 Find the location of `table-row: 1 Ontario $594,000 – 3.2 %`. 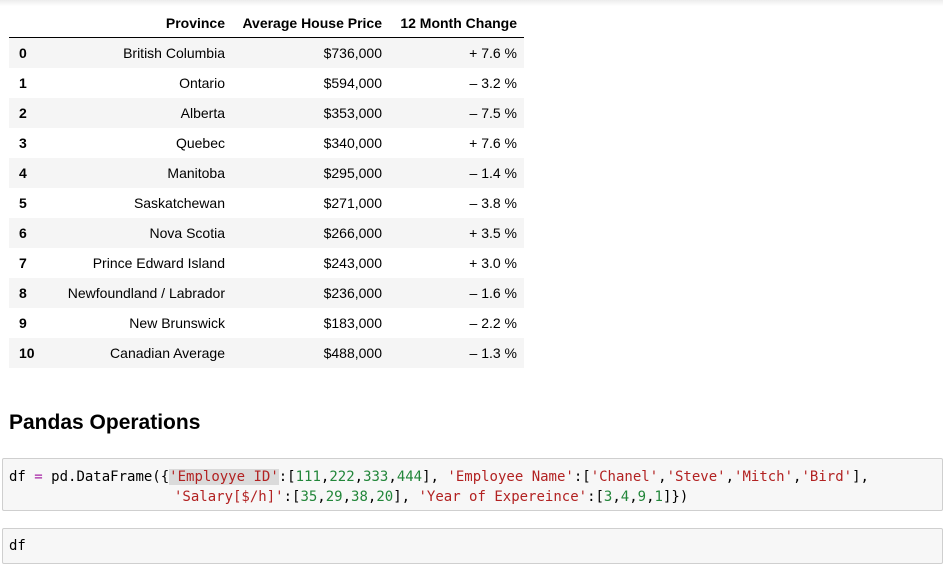

table-row: 1 Ontario $594,000 – 3.2 % is located at coordinates (266, 83).